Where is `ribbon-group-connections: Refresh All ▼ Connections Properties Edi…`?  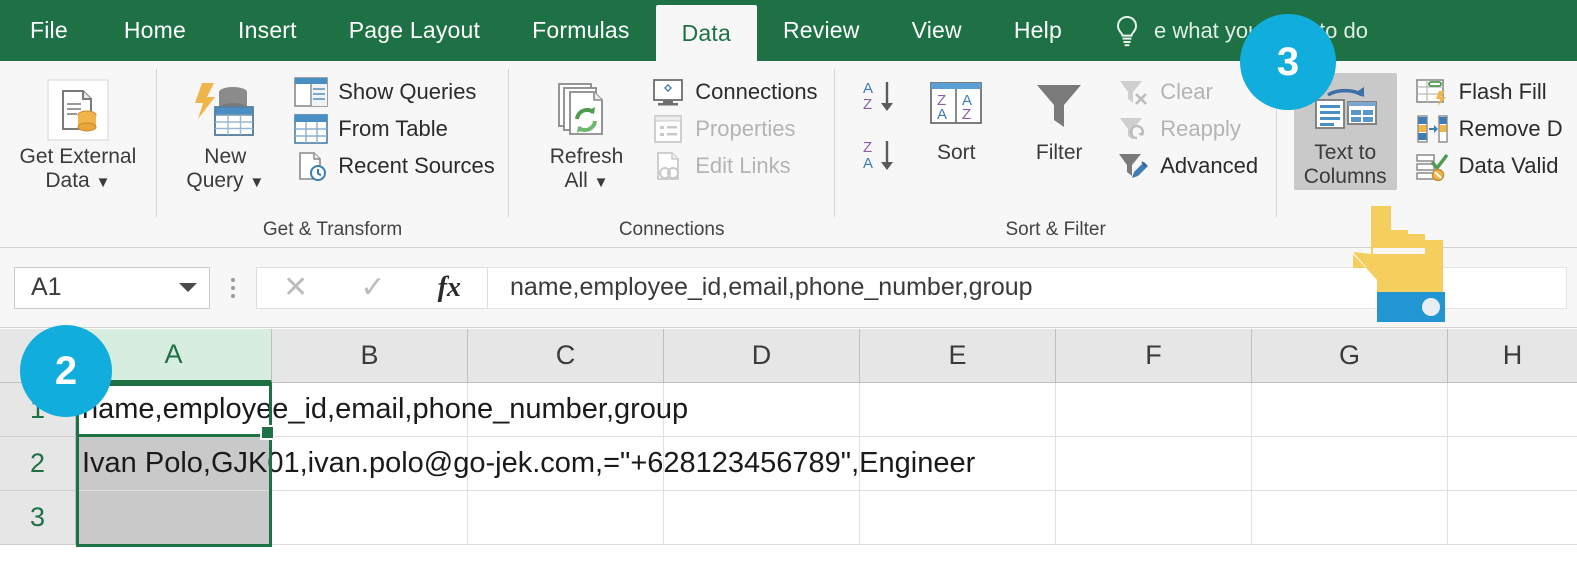
ribbon-group-connections: Refresh All ▼ Connections Properties Edi… is located at coordinates (671, 154).